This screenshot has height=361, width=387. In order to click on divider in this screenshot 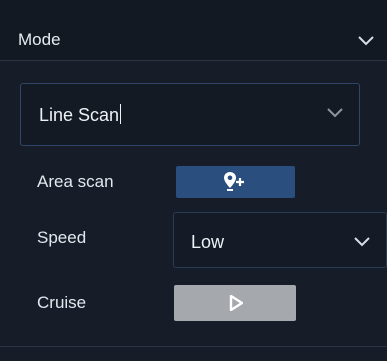, I will do `click(193, 346)`.